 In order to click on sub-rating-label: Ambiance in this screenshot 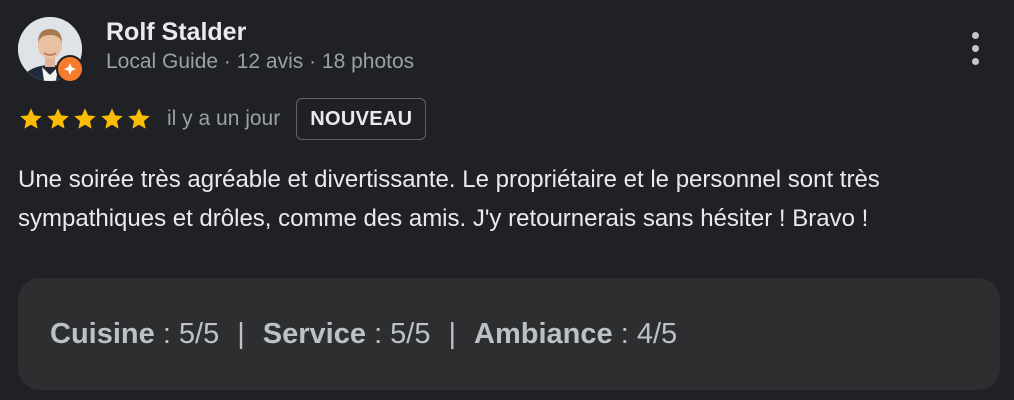, I will do `click(543, 333)`.